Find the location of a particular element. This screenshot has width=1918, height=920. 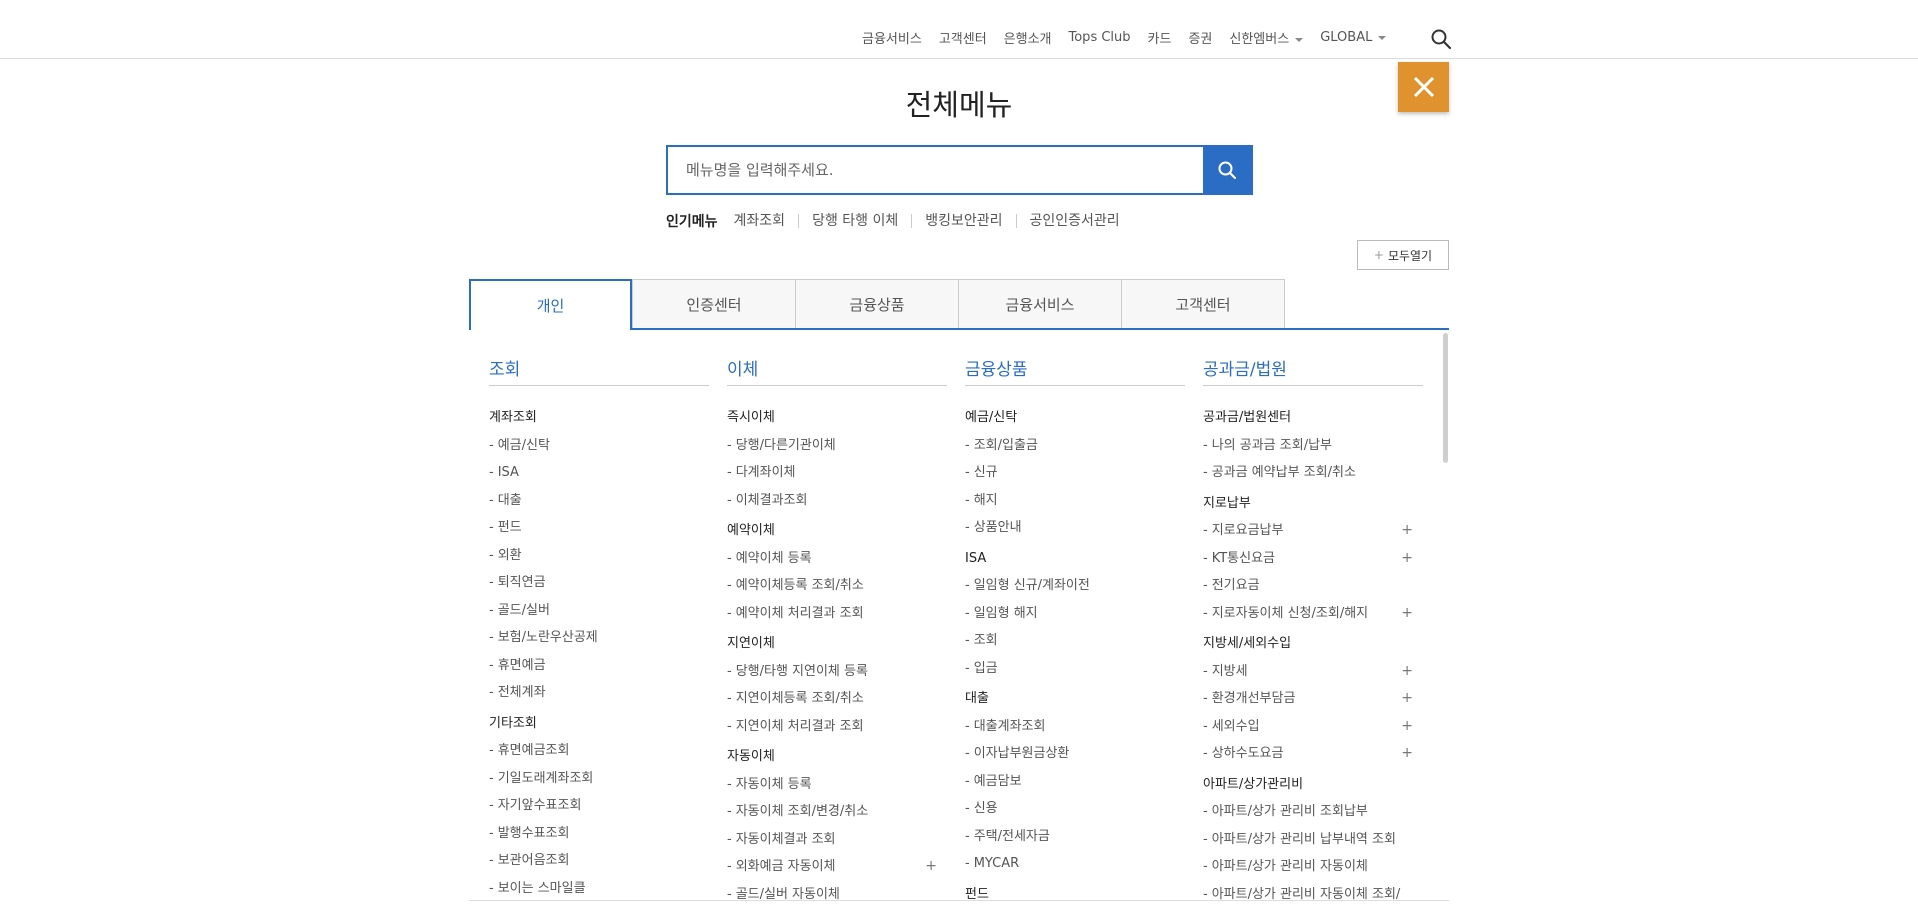

menu-item: - 조회/입출금 is located at coordinates (1075, 446).